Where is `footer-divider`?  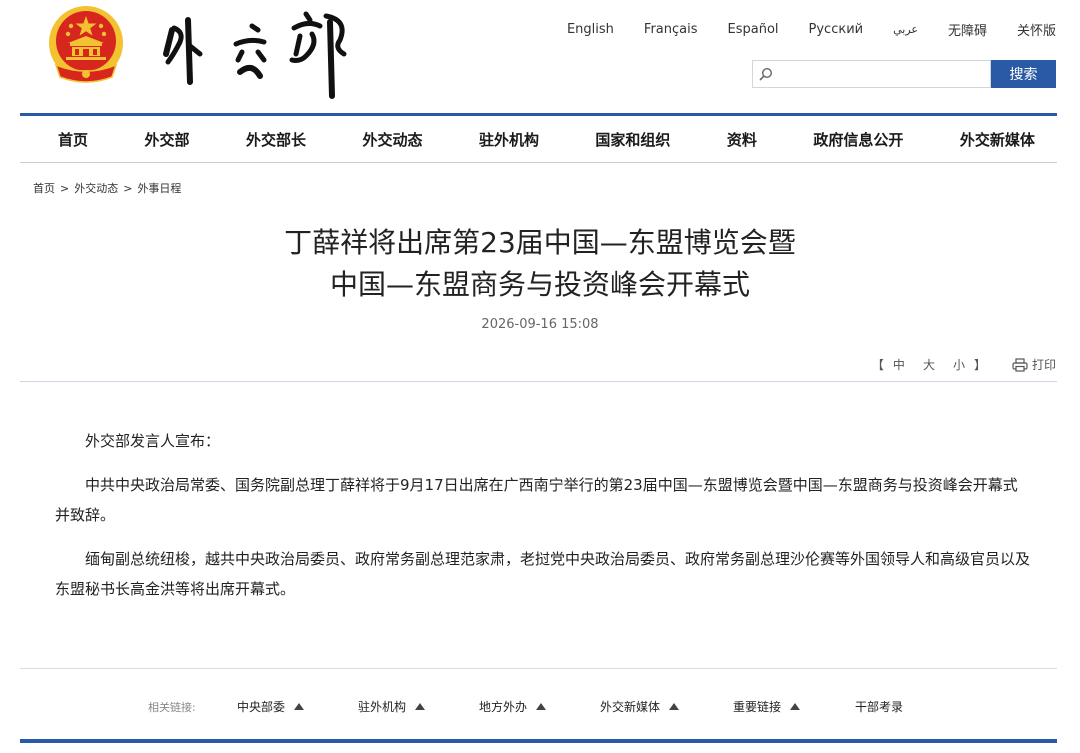
footer-divider is located at coordinates (538, 668).